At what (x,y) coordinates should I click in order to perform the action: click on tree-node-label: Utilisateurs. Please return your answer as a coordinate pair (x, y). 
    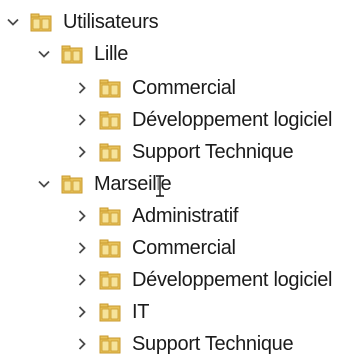
    Looking at the image, I should click on (111, 22).